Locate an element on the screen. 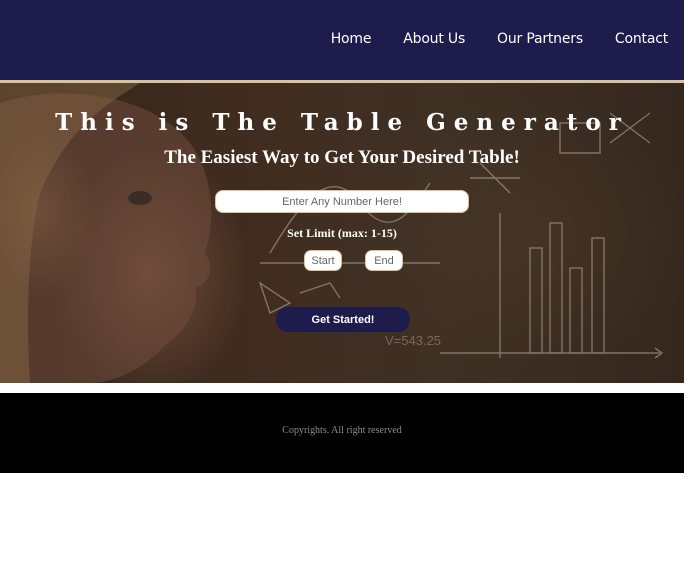  start-input is located at coordinates (323, 260).